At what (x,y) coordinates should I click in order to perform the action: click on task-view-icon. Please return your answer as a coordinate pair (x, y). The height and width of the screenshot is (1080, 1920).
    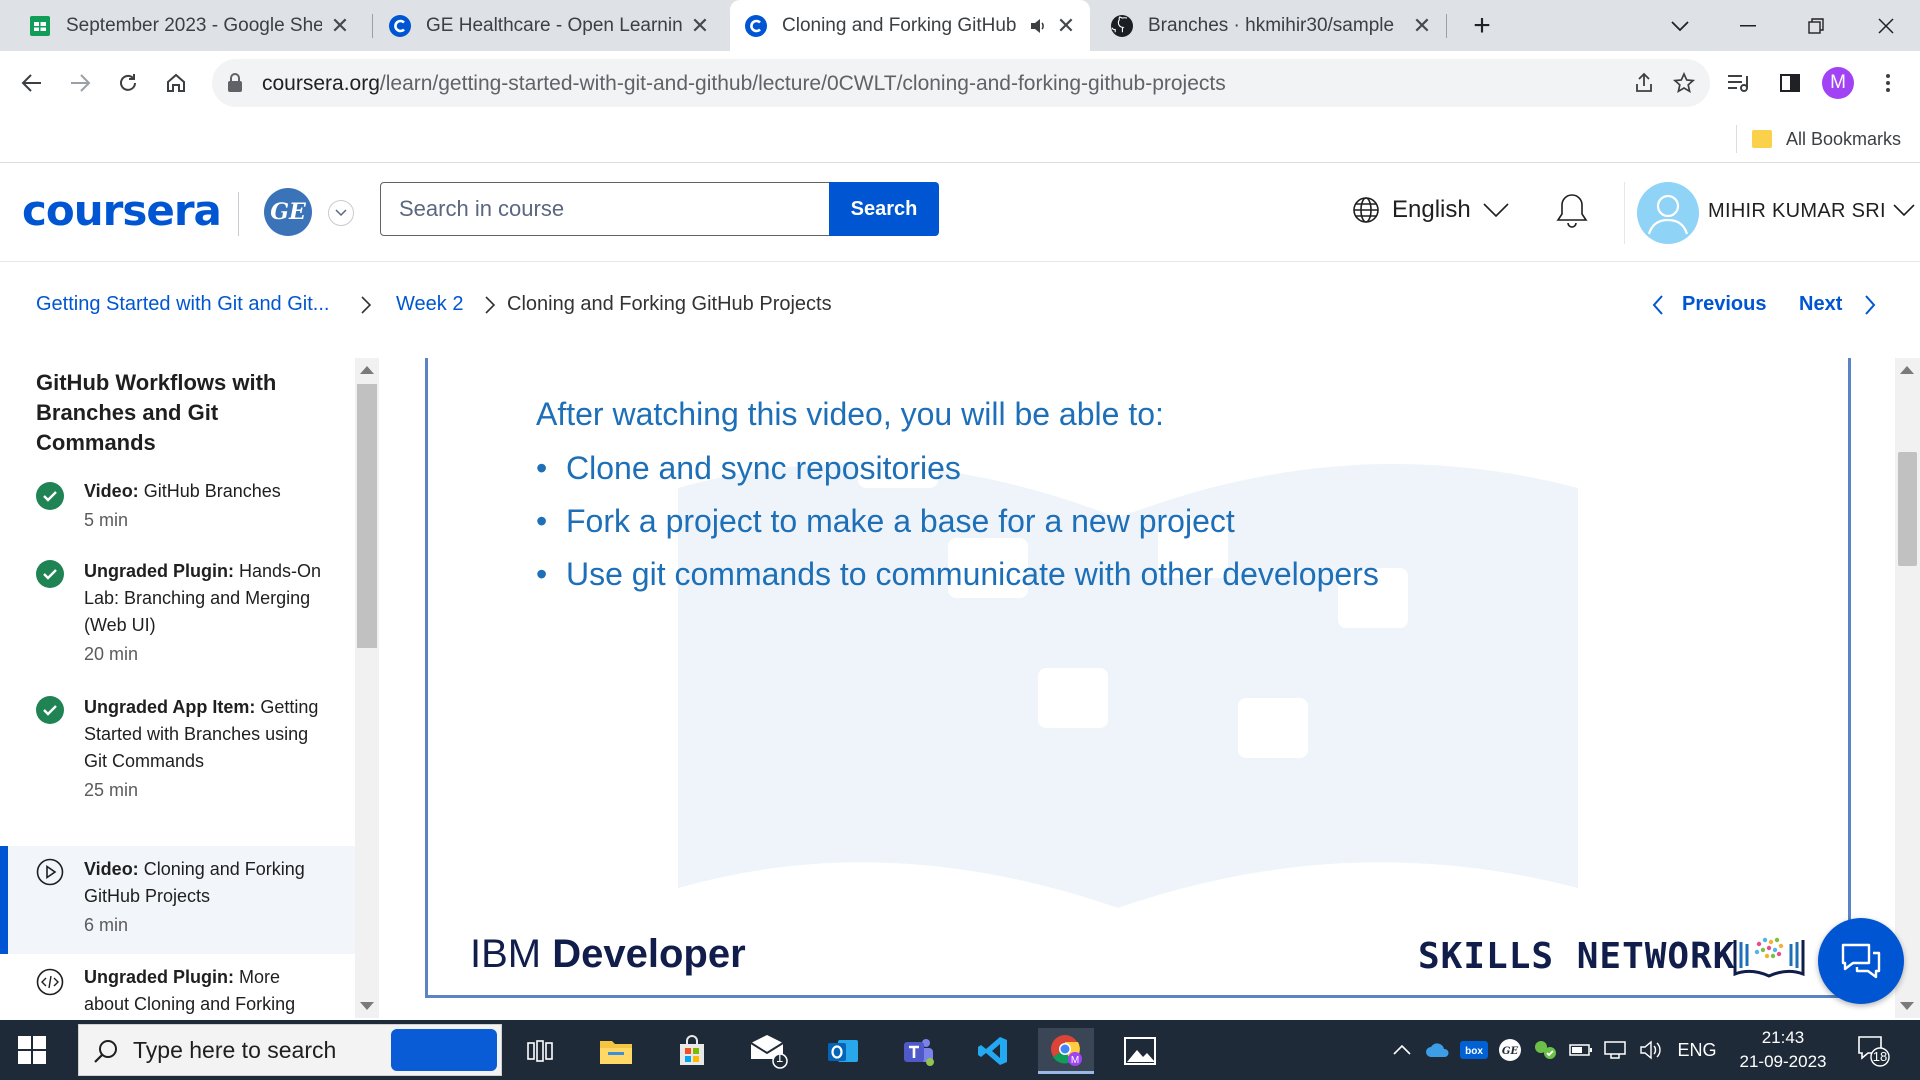
    Looking at the image, I should click on (540, 1051).